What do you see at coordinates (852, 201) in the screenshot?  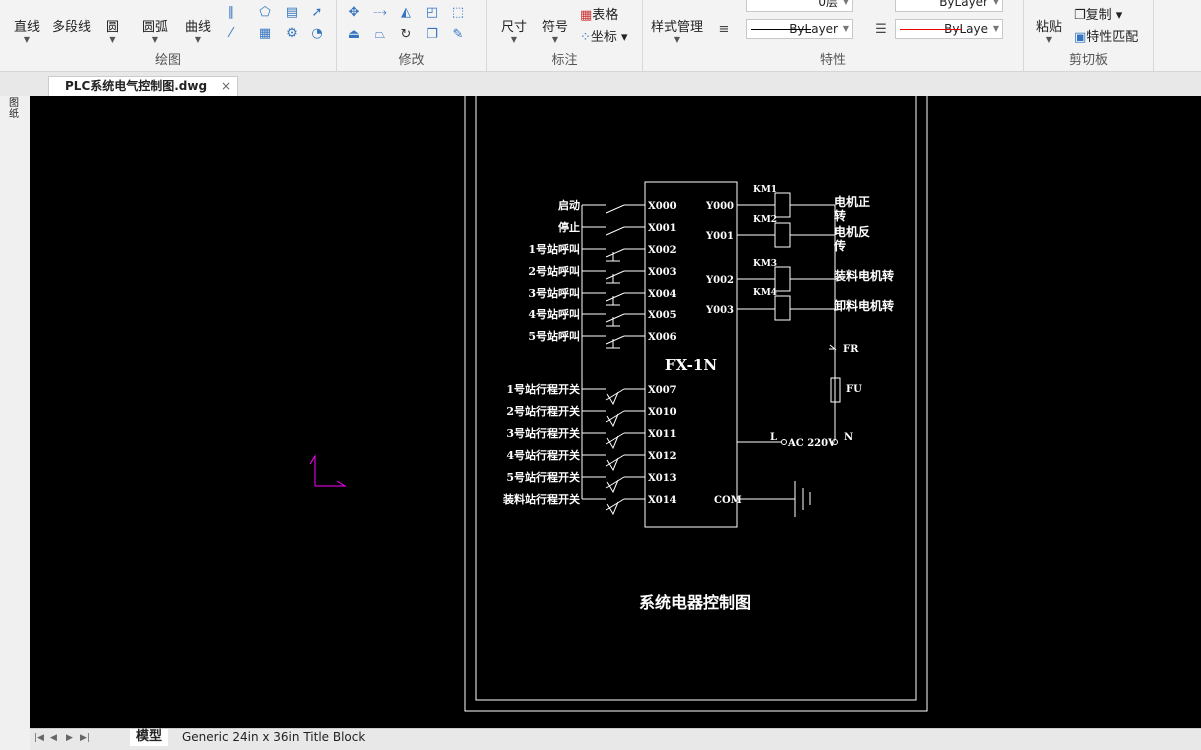 I see `output-label: 电机正` at bounding box center [852, 201].